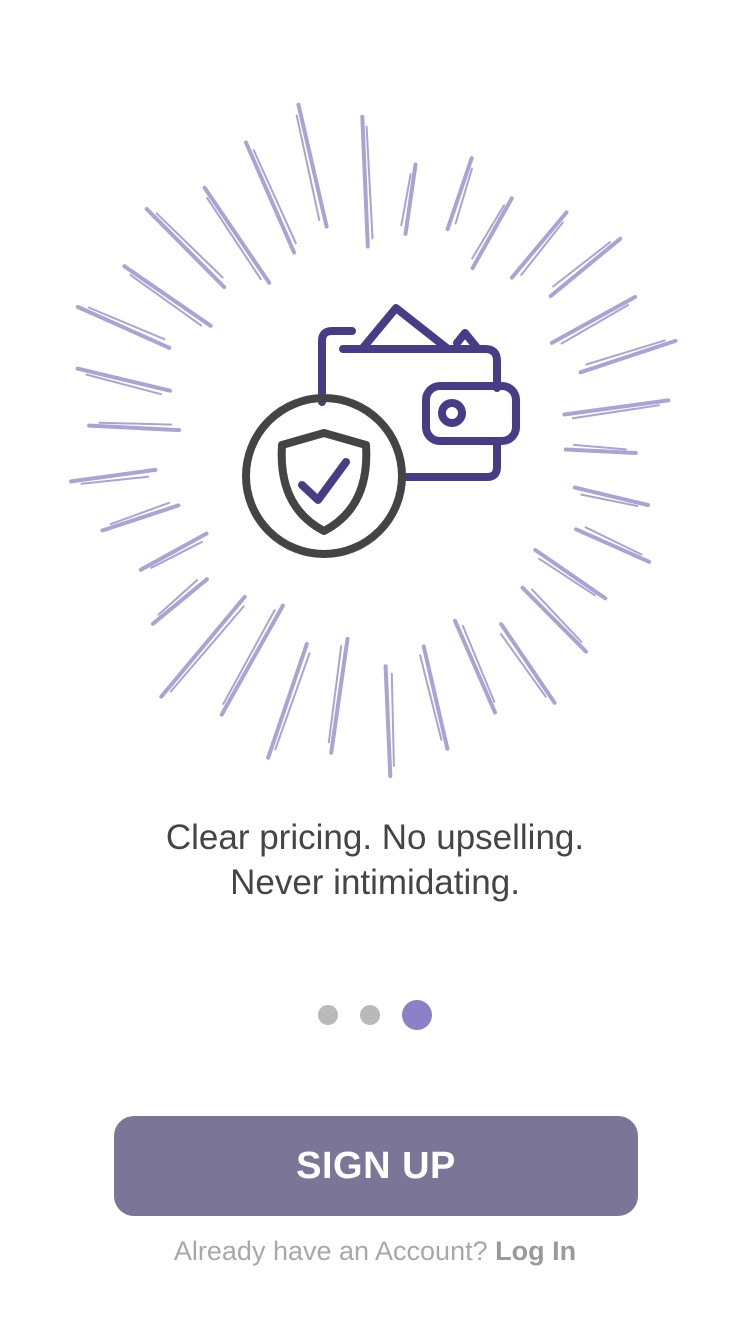  I want to click on wallet-icon, so click(419, 392).